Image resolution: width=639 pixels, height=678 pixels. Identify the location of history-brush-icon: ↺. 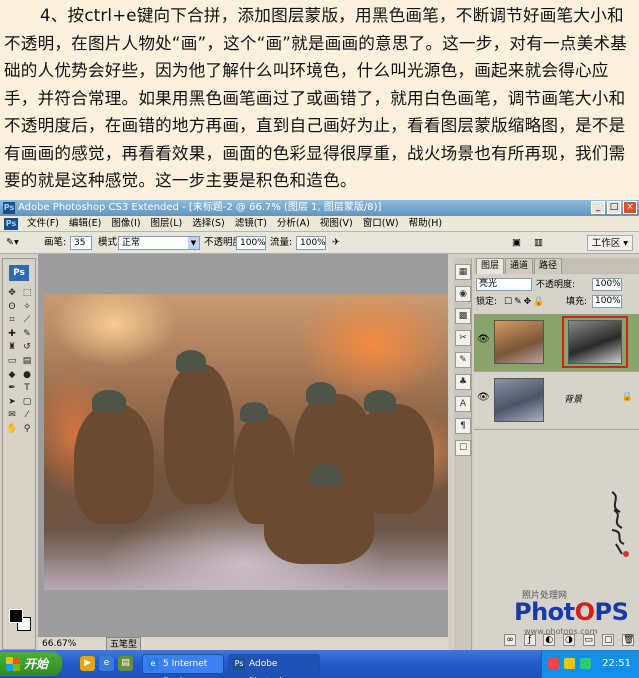
(27, 347).